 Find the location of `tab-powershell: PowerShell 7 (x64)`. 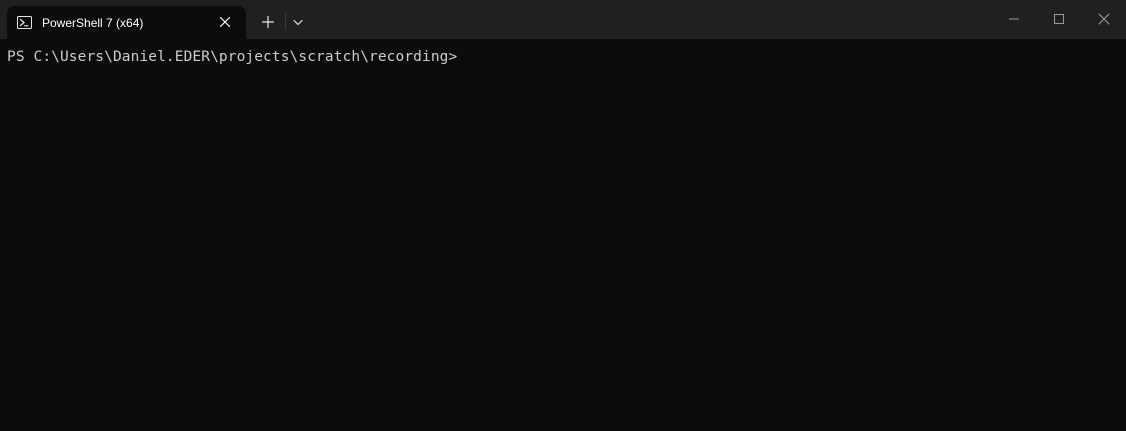

tab-powershell: PowerShell 7 (x64) is located at coordinates (126, 22).